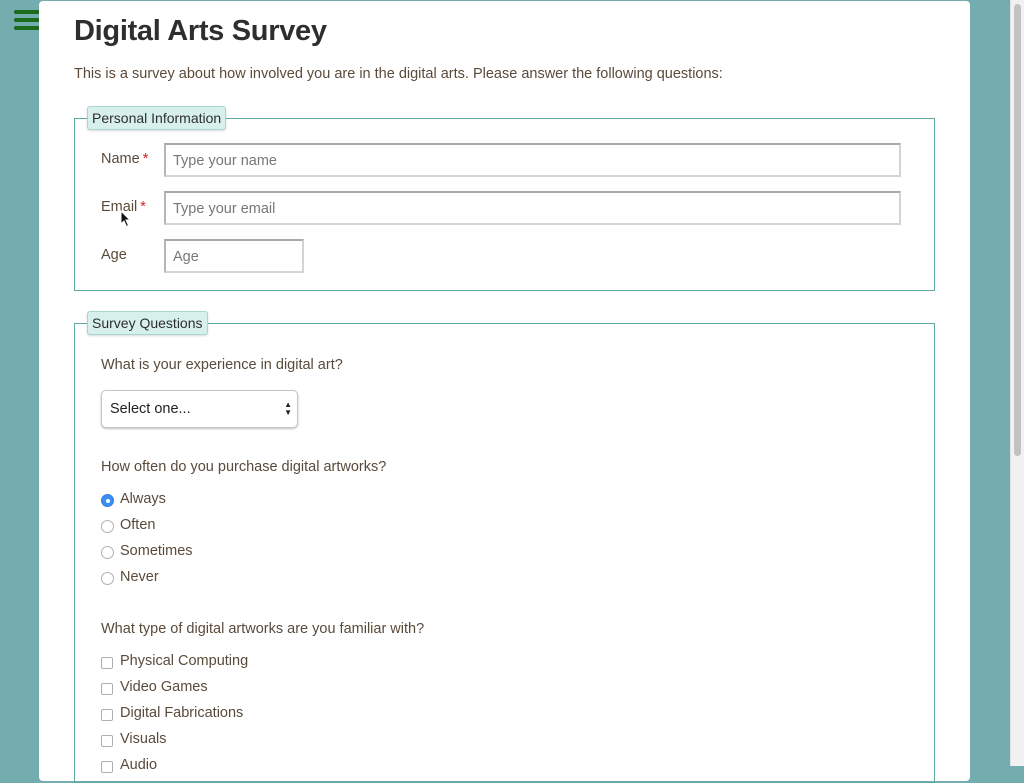 This screenshot has width=1024, height=783. What do you see at coordinates (145, 159) in the screenshot?
I see `name-required-mark: *` at bounding box center [145, 159].